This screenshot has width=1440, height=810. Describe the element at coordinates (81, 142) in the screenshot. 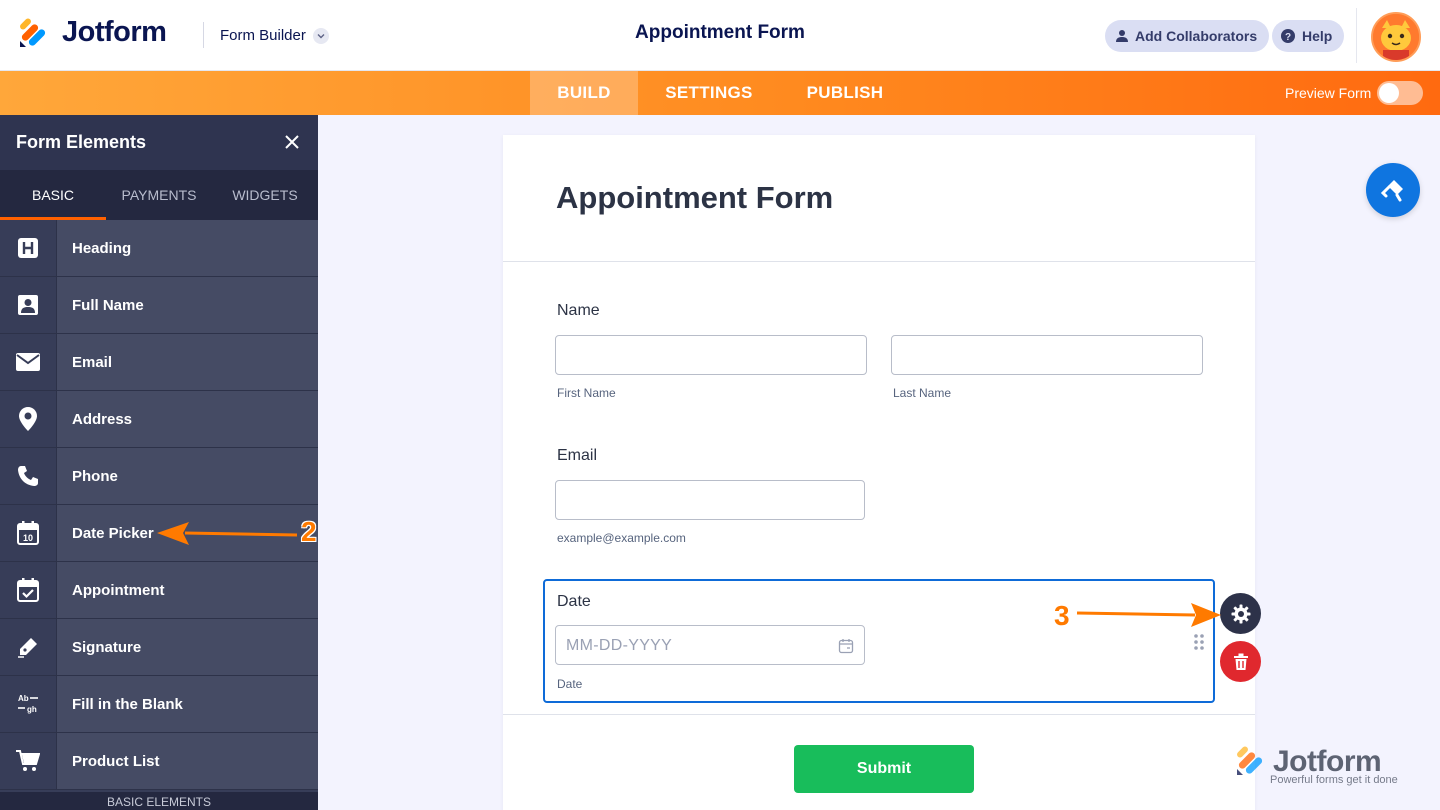

I see `panel-title: Form Elements` at that location.